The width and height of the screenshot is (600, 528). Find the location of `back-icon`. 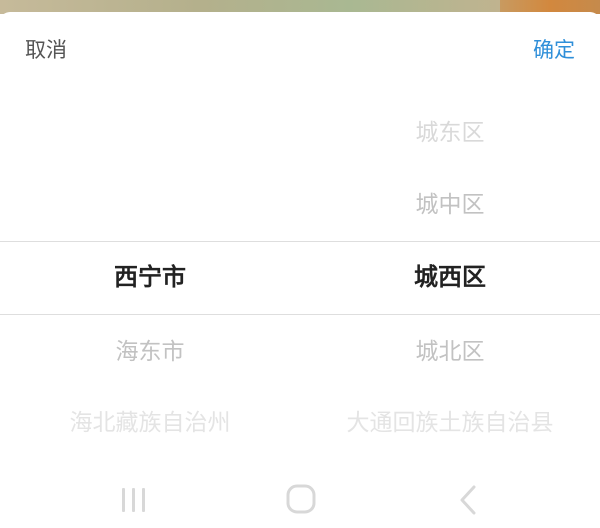

back-icon is located at coordinates (470, 500).